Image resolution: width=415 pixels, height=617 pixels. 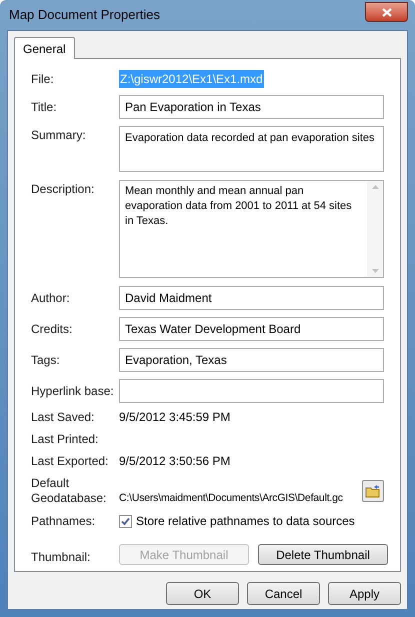 I want to click on field-label: Author:, so click(x=50, y=297).